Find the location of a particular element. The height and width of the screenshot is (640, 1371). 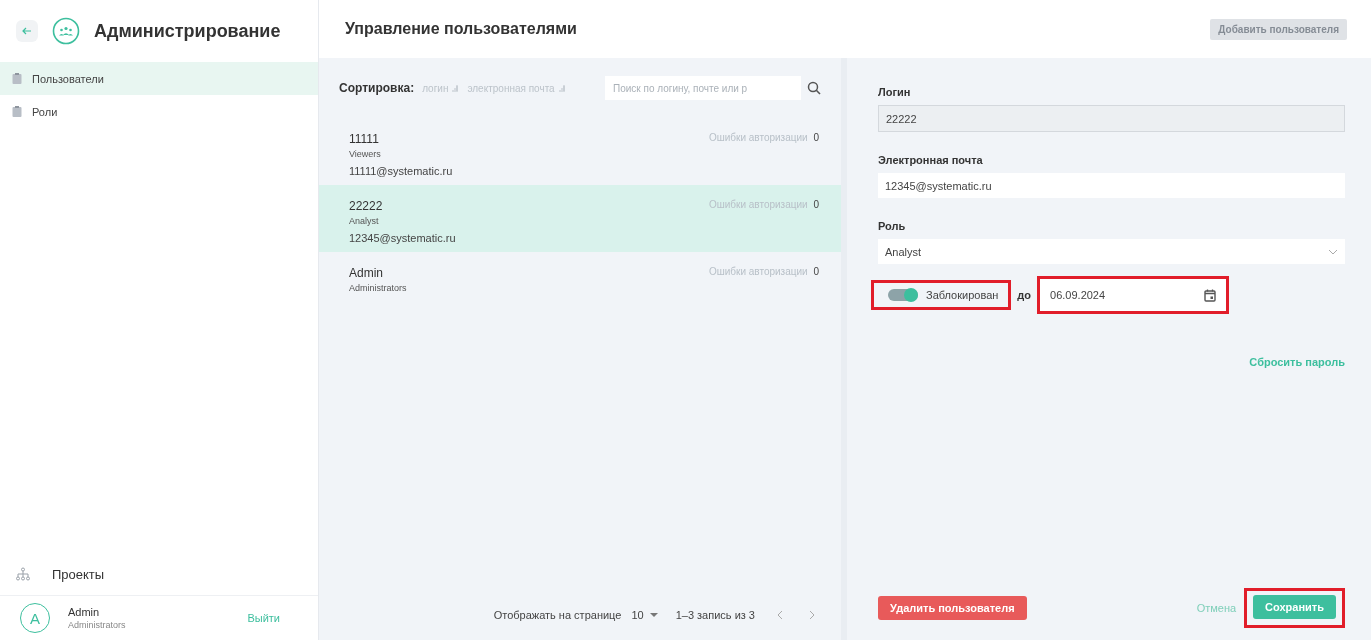

user-role: Administrators is located at coordinates (97, 625).